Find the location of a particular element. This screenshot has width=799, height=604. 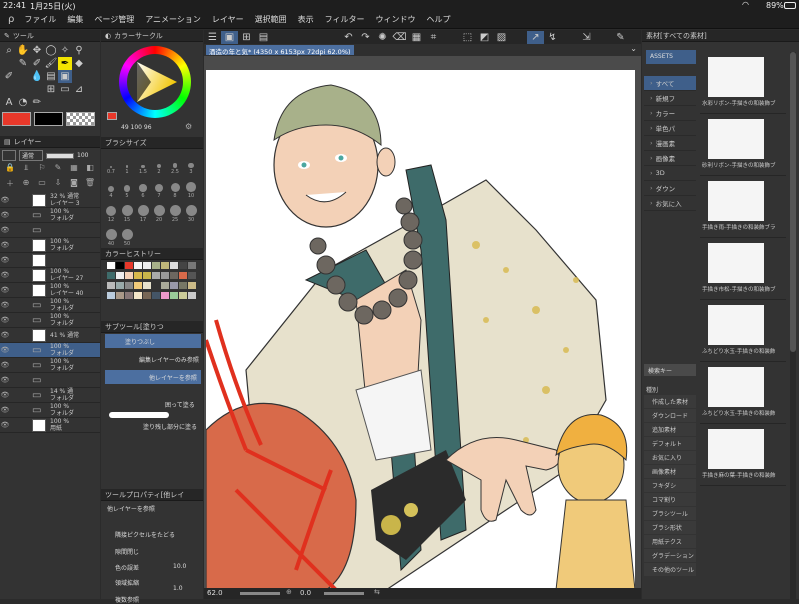

menu-filter: フィルター is located at coordinates (345, 19).